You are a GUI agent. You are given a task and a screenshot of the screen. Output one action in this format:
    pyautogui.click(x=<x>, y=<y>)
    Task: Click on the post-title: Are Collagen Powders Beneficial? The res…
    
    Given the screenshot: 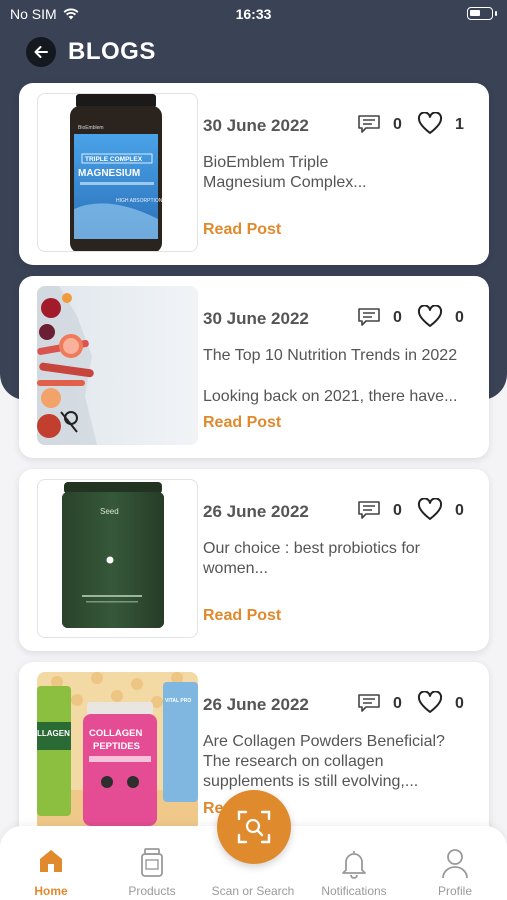 What is the action you would take?
    pyautogui.click(x=324, y=761)
    